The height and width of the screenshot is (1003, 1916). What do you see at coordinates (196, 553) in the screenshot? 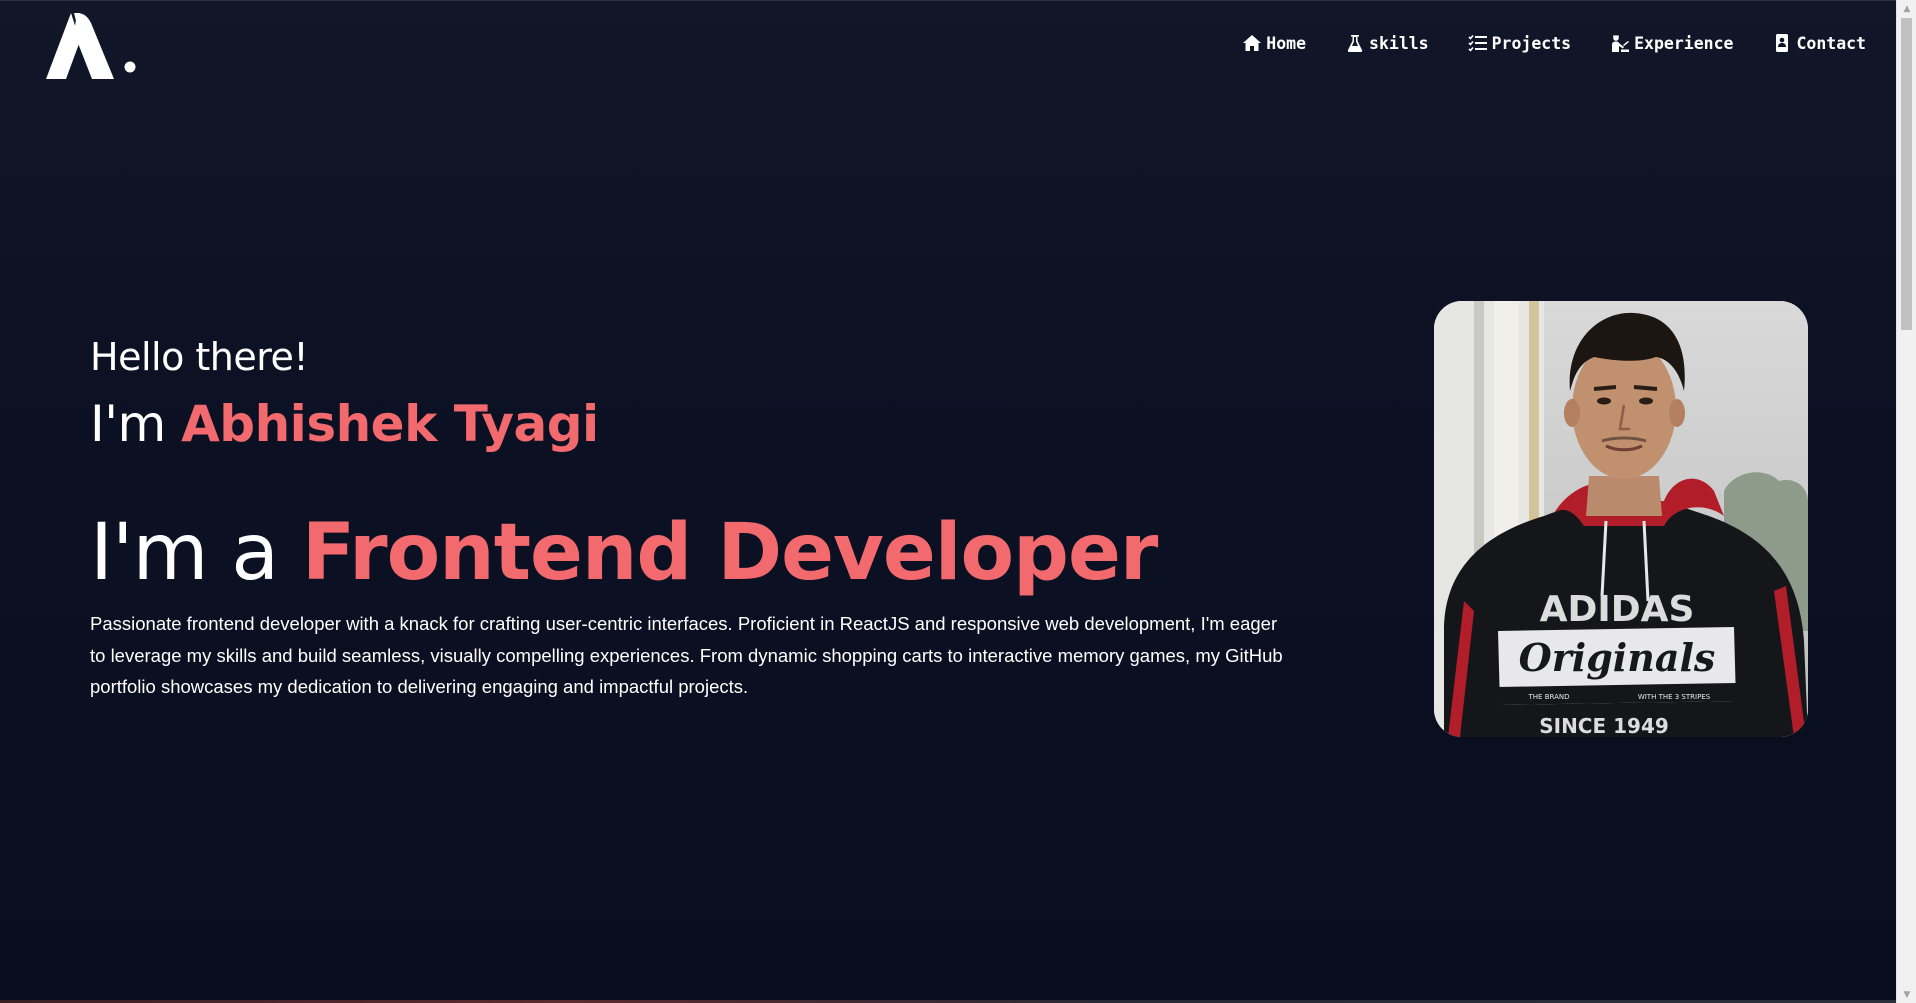
I see `hero-role-prefix: I'm a` at bounding box center [196, 553].